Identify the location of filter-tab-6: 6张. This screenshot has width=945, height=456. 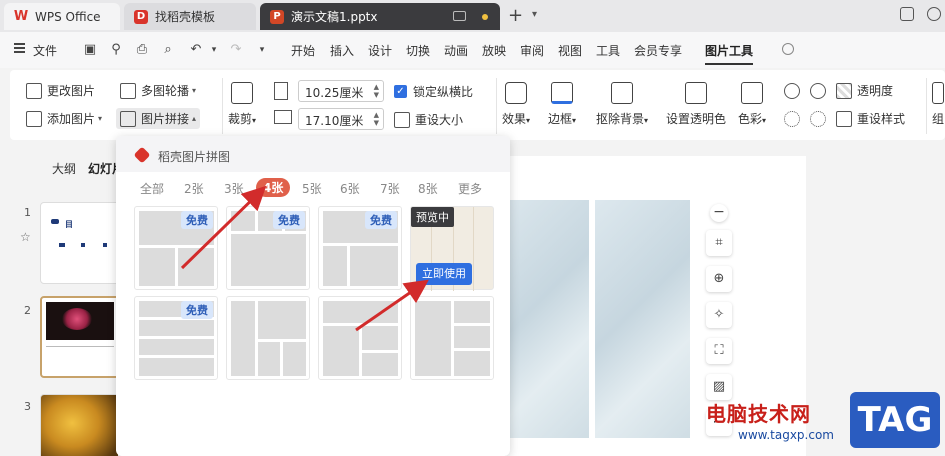
(350, 188).